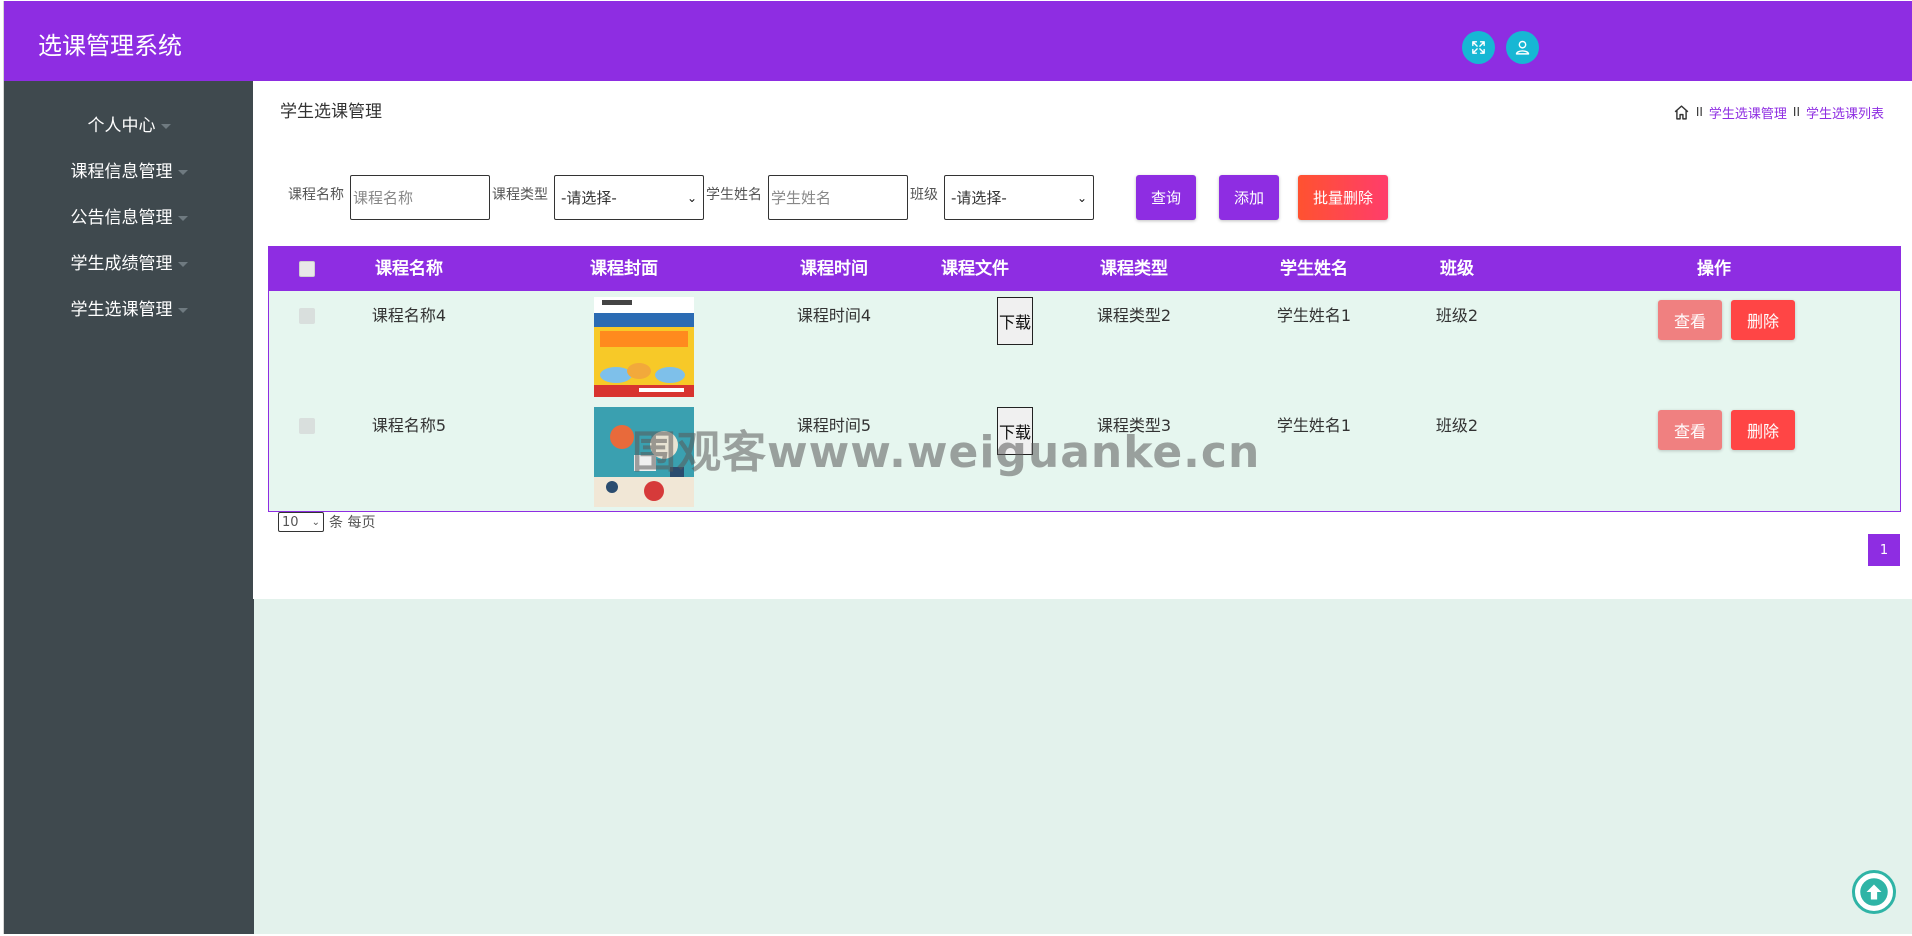 This screenshot has height=936, width=1912. What do you see at coordinates (1166, 197) in the screenshot?
I see `query-button: 查询` at bounding box center [1166, 197].